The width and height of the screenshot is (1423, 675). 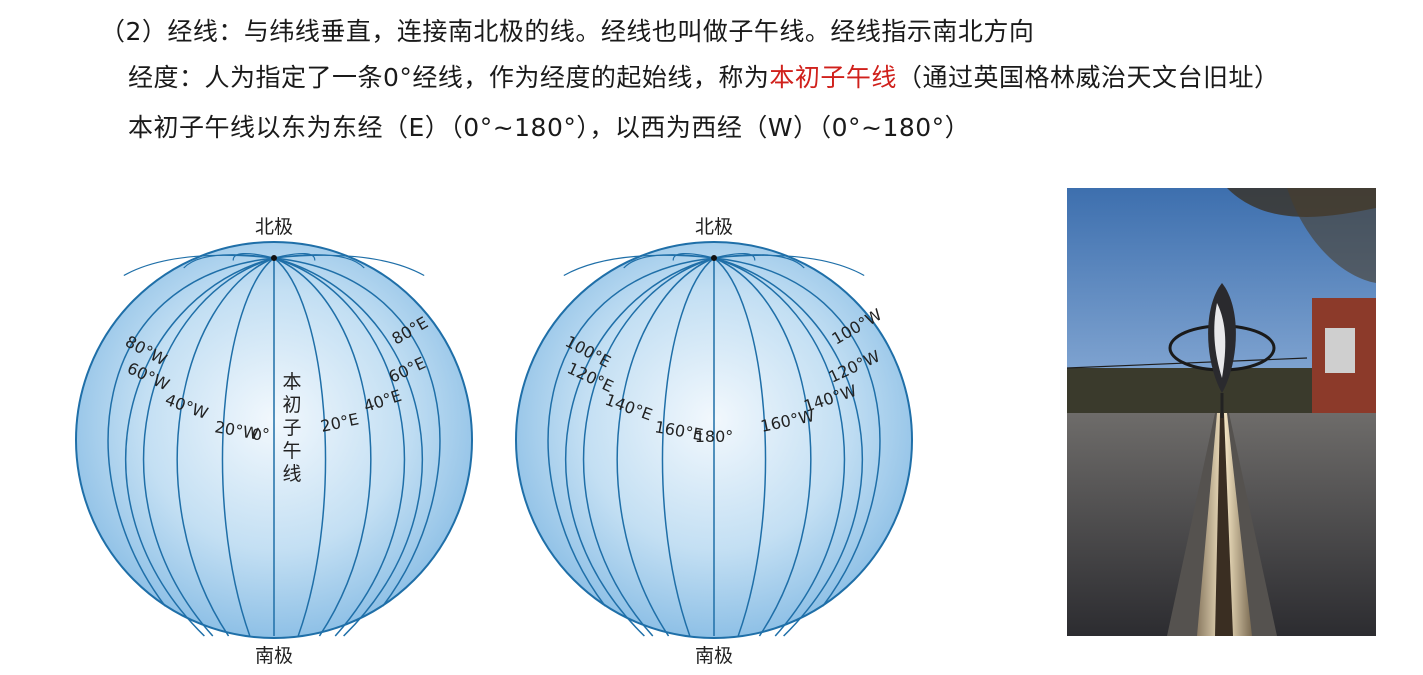 What do you see at coordinates (291, 405) in the screenshot?
I see `prime-meridian-label-char: 初` at bounding box center [291, 405].